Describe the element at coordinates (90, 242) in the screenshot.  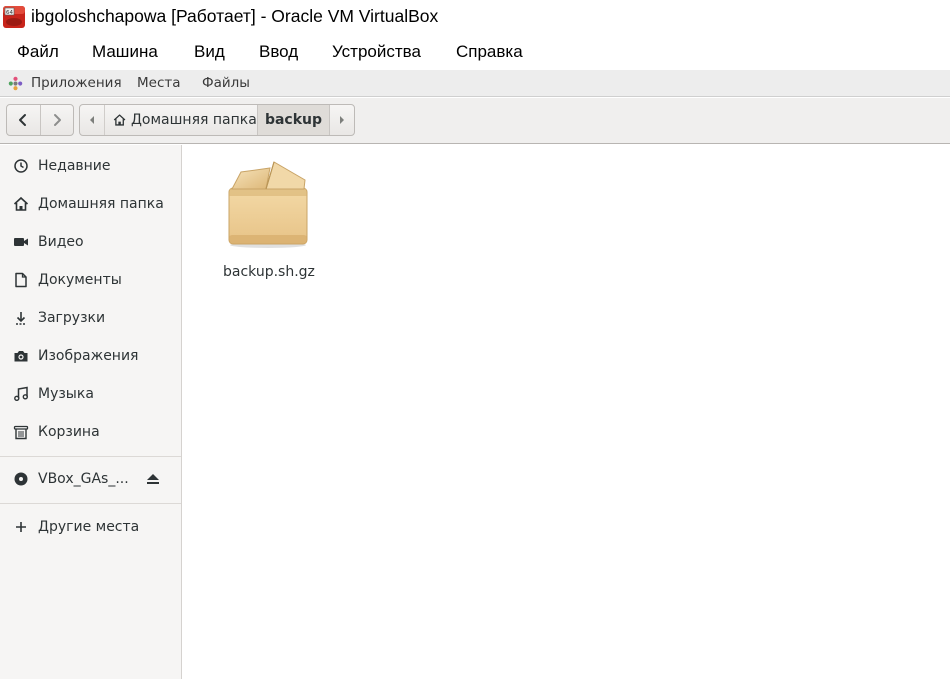
I see `sidebar-item-videos: Видео` at that location.